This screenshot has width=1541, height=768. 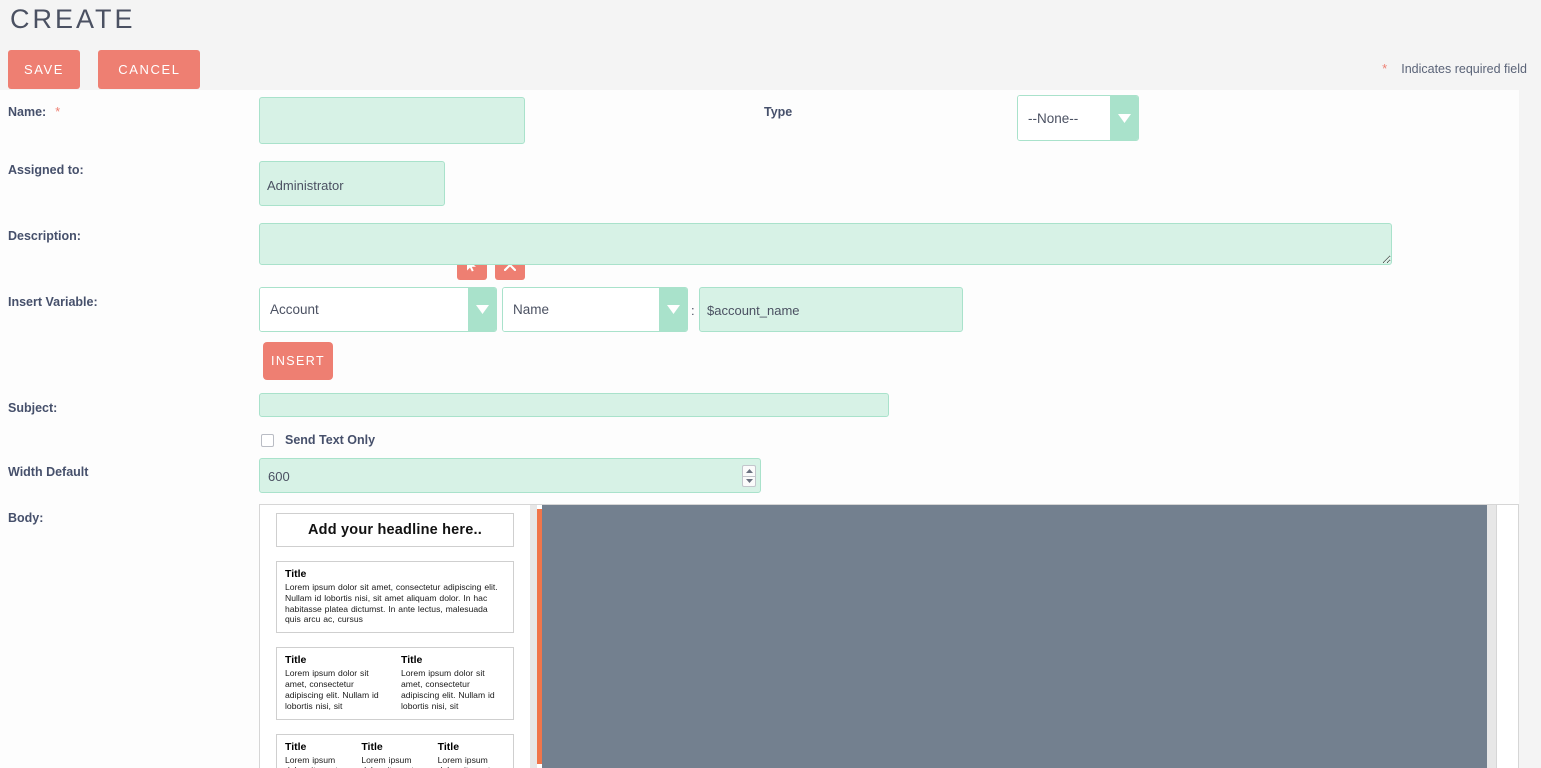 I want to click on send-text-only-label: Send Text Only, so click(x=330, y=440).